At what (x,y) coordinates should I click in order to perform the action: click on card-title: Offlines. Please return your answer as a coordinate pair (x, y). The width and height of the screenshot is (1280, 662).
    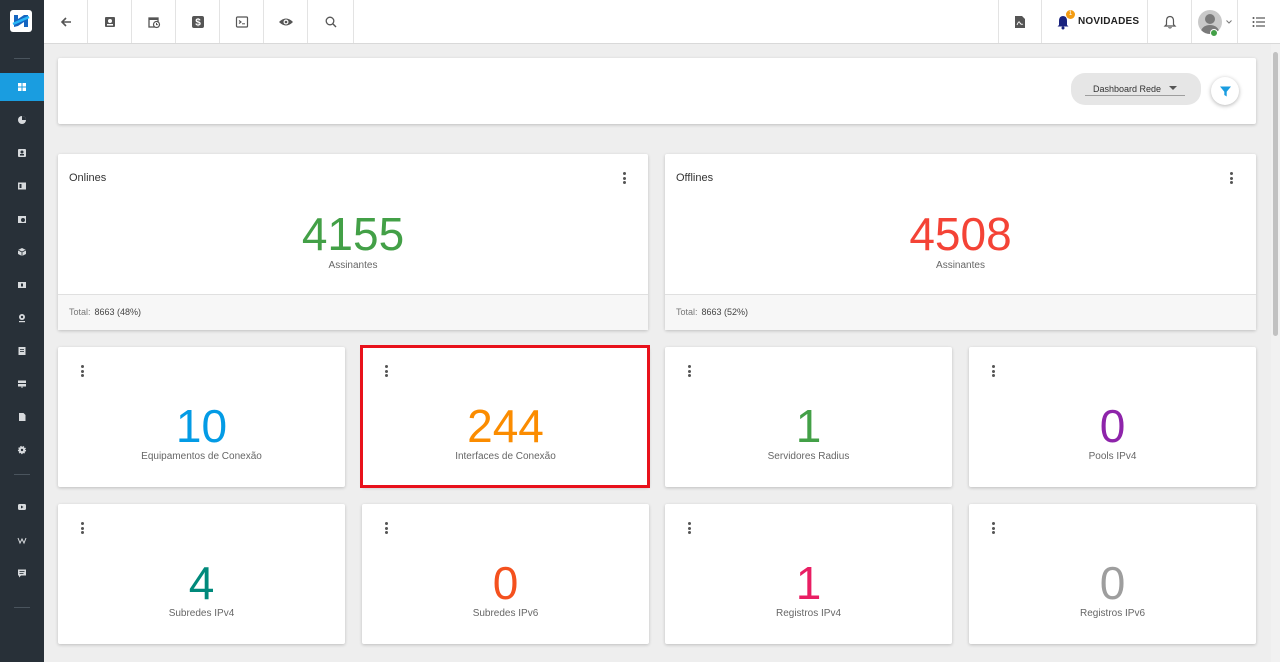
    Looking at the image, I should click on (695, 178).